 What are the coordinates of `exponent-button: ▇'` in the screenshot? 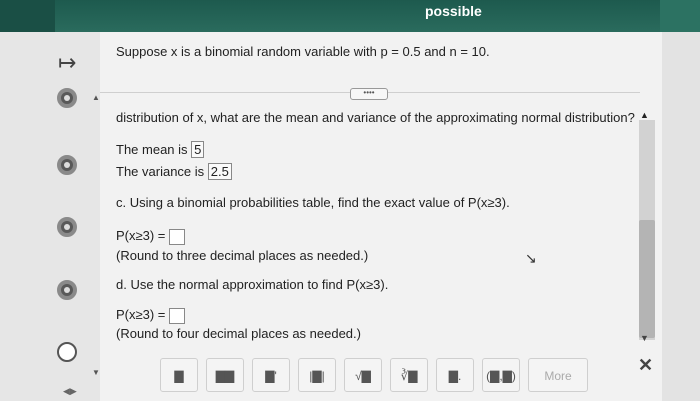 It's located at (271, 375).